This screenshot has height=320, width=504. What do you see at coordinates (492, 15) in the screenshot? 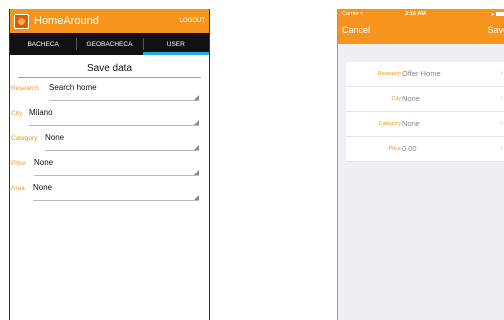
I see `location-arrow-icon: ➤` at bounding box center [492, 15].